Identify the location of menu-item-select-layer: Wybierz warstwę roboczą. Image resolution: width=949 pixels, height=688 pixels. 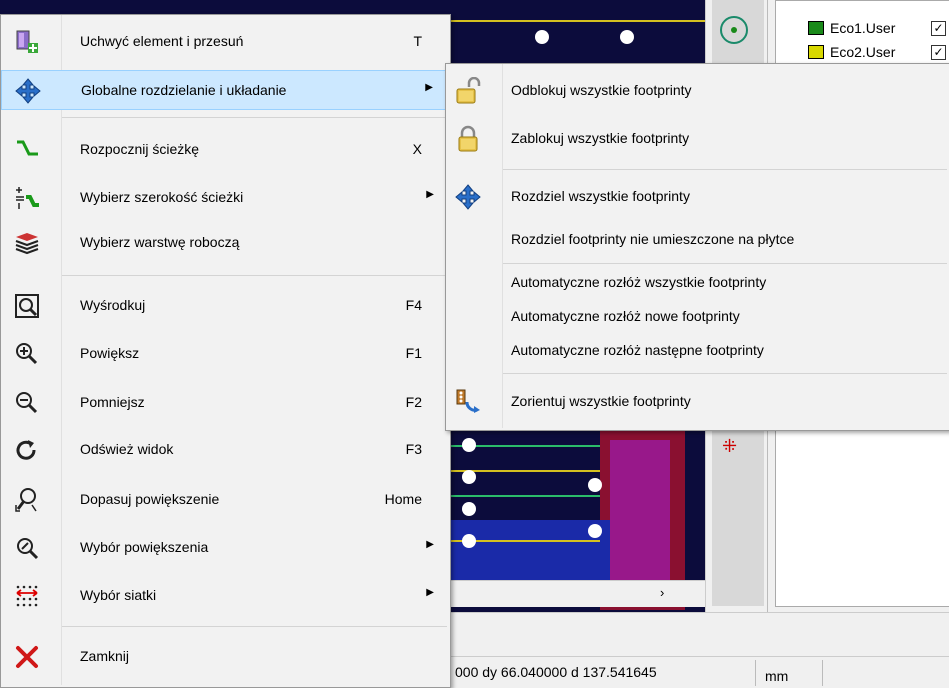
(224, 243).